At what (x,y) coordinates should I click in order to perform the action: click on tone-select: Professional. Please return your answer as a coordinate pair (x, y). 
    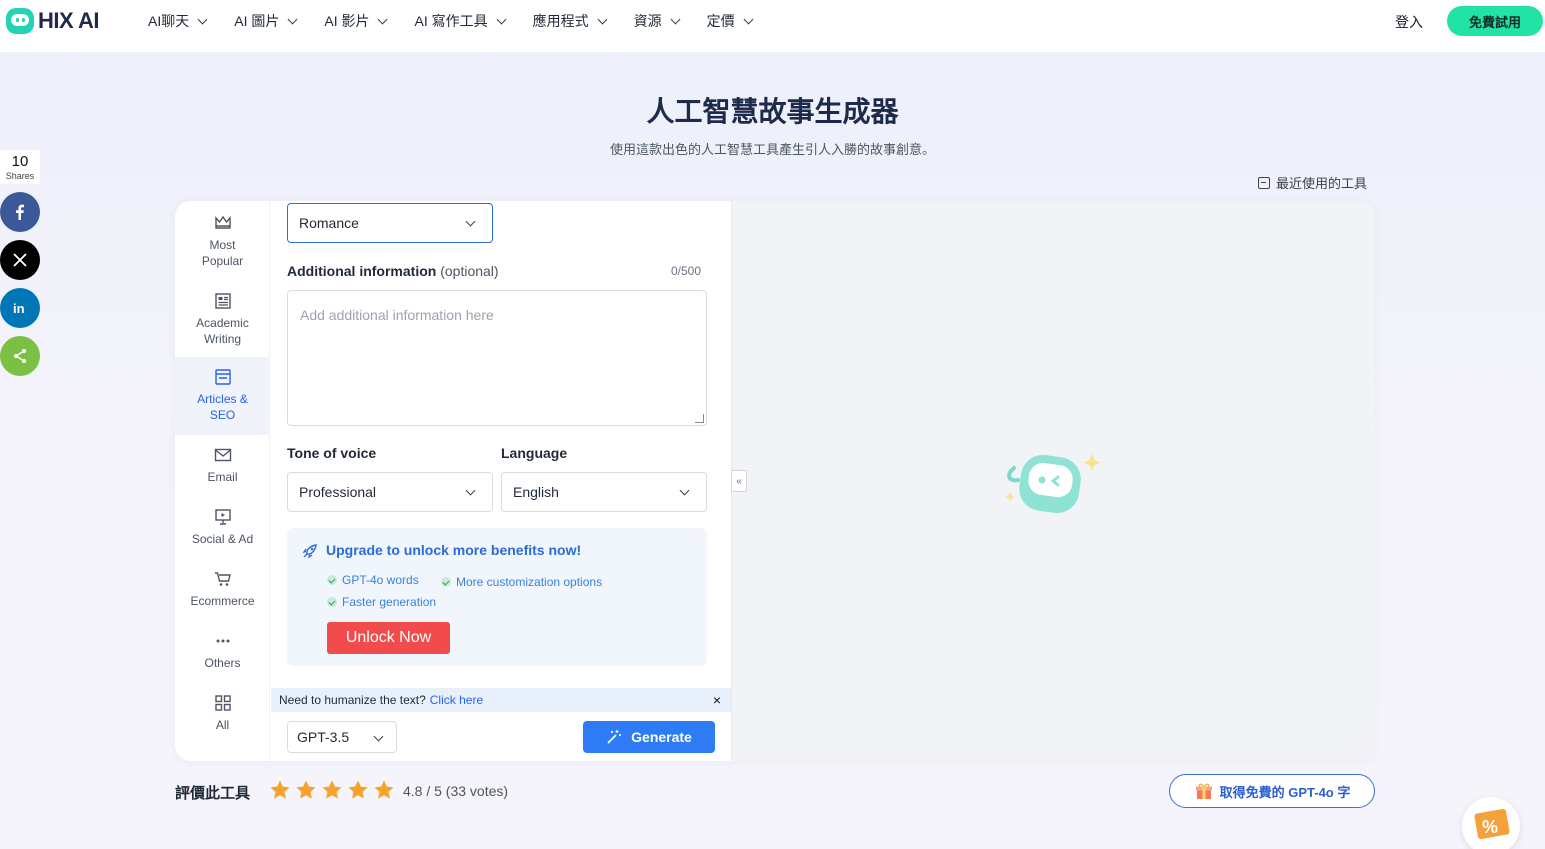
    Looking at the image, I should click on (390, 492).